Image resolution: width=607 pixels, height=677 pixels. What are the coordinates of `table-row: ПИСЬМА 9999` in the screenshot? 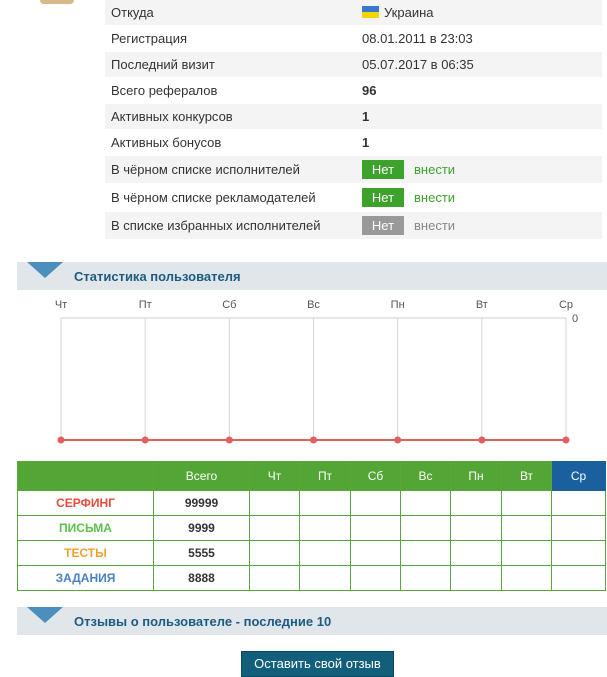 It's located at (311, 528).